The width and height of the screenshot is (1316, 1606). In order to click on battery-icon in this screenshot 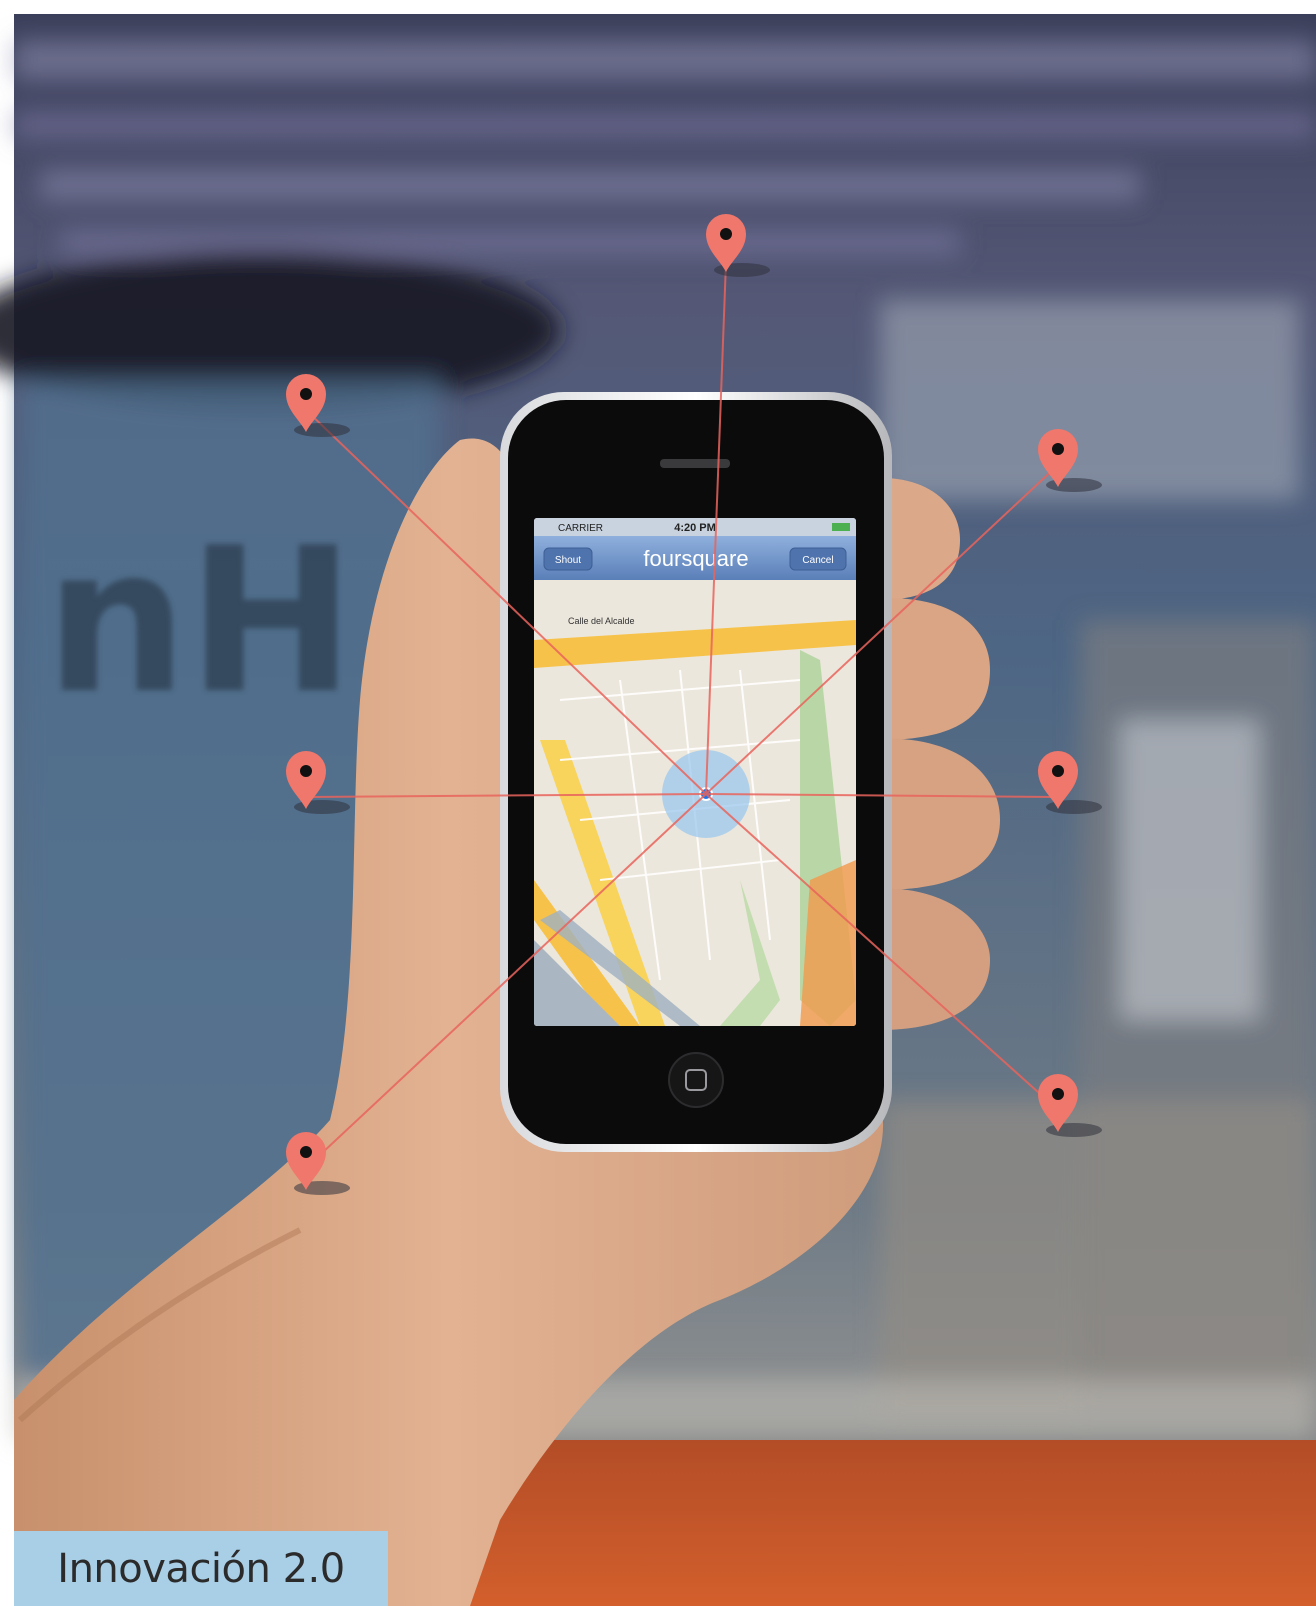, I will do `click(841, 527)`.